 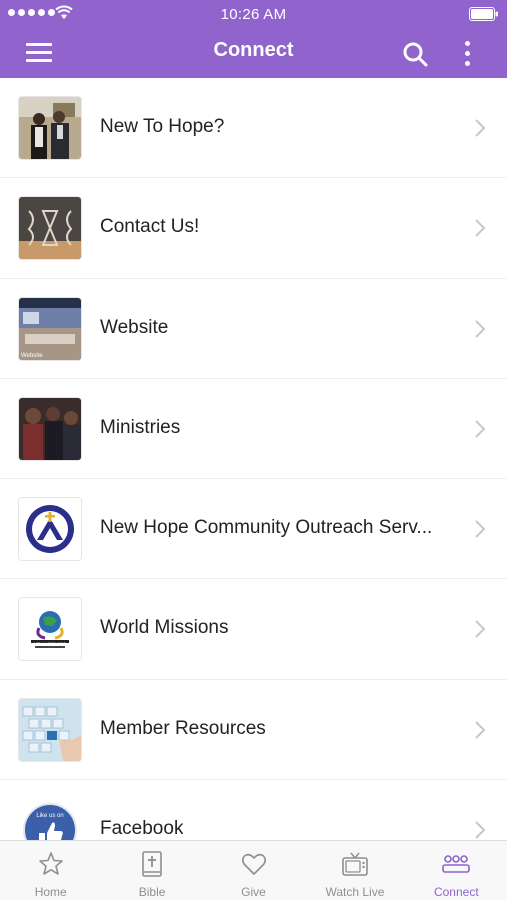 I want to click on list-item: Contact Us!, so click(x=253, y=228).